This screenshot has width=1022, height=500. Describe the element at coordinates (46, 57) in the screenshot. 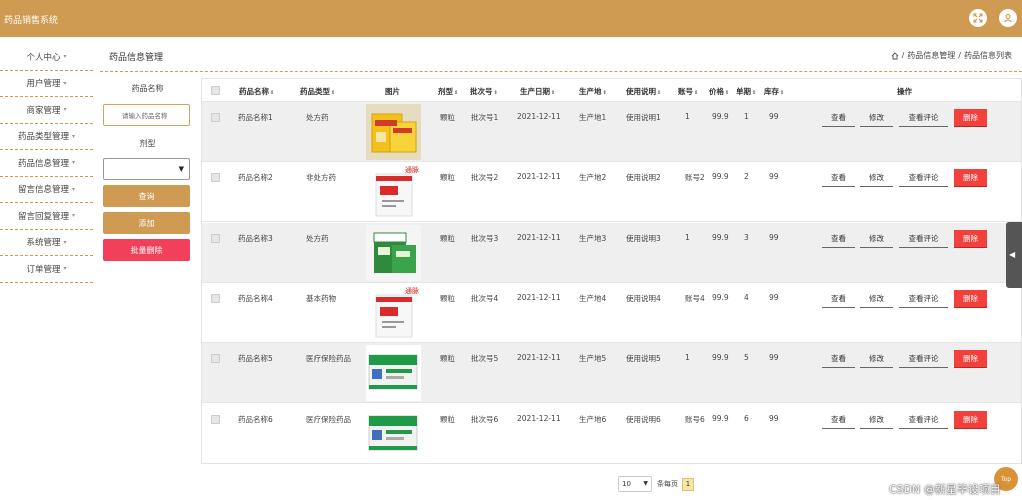

I see `sidebar-item: 个人中心 ▾` at that location.